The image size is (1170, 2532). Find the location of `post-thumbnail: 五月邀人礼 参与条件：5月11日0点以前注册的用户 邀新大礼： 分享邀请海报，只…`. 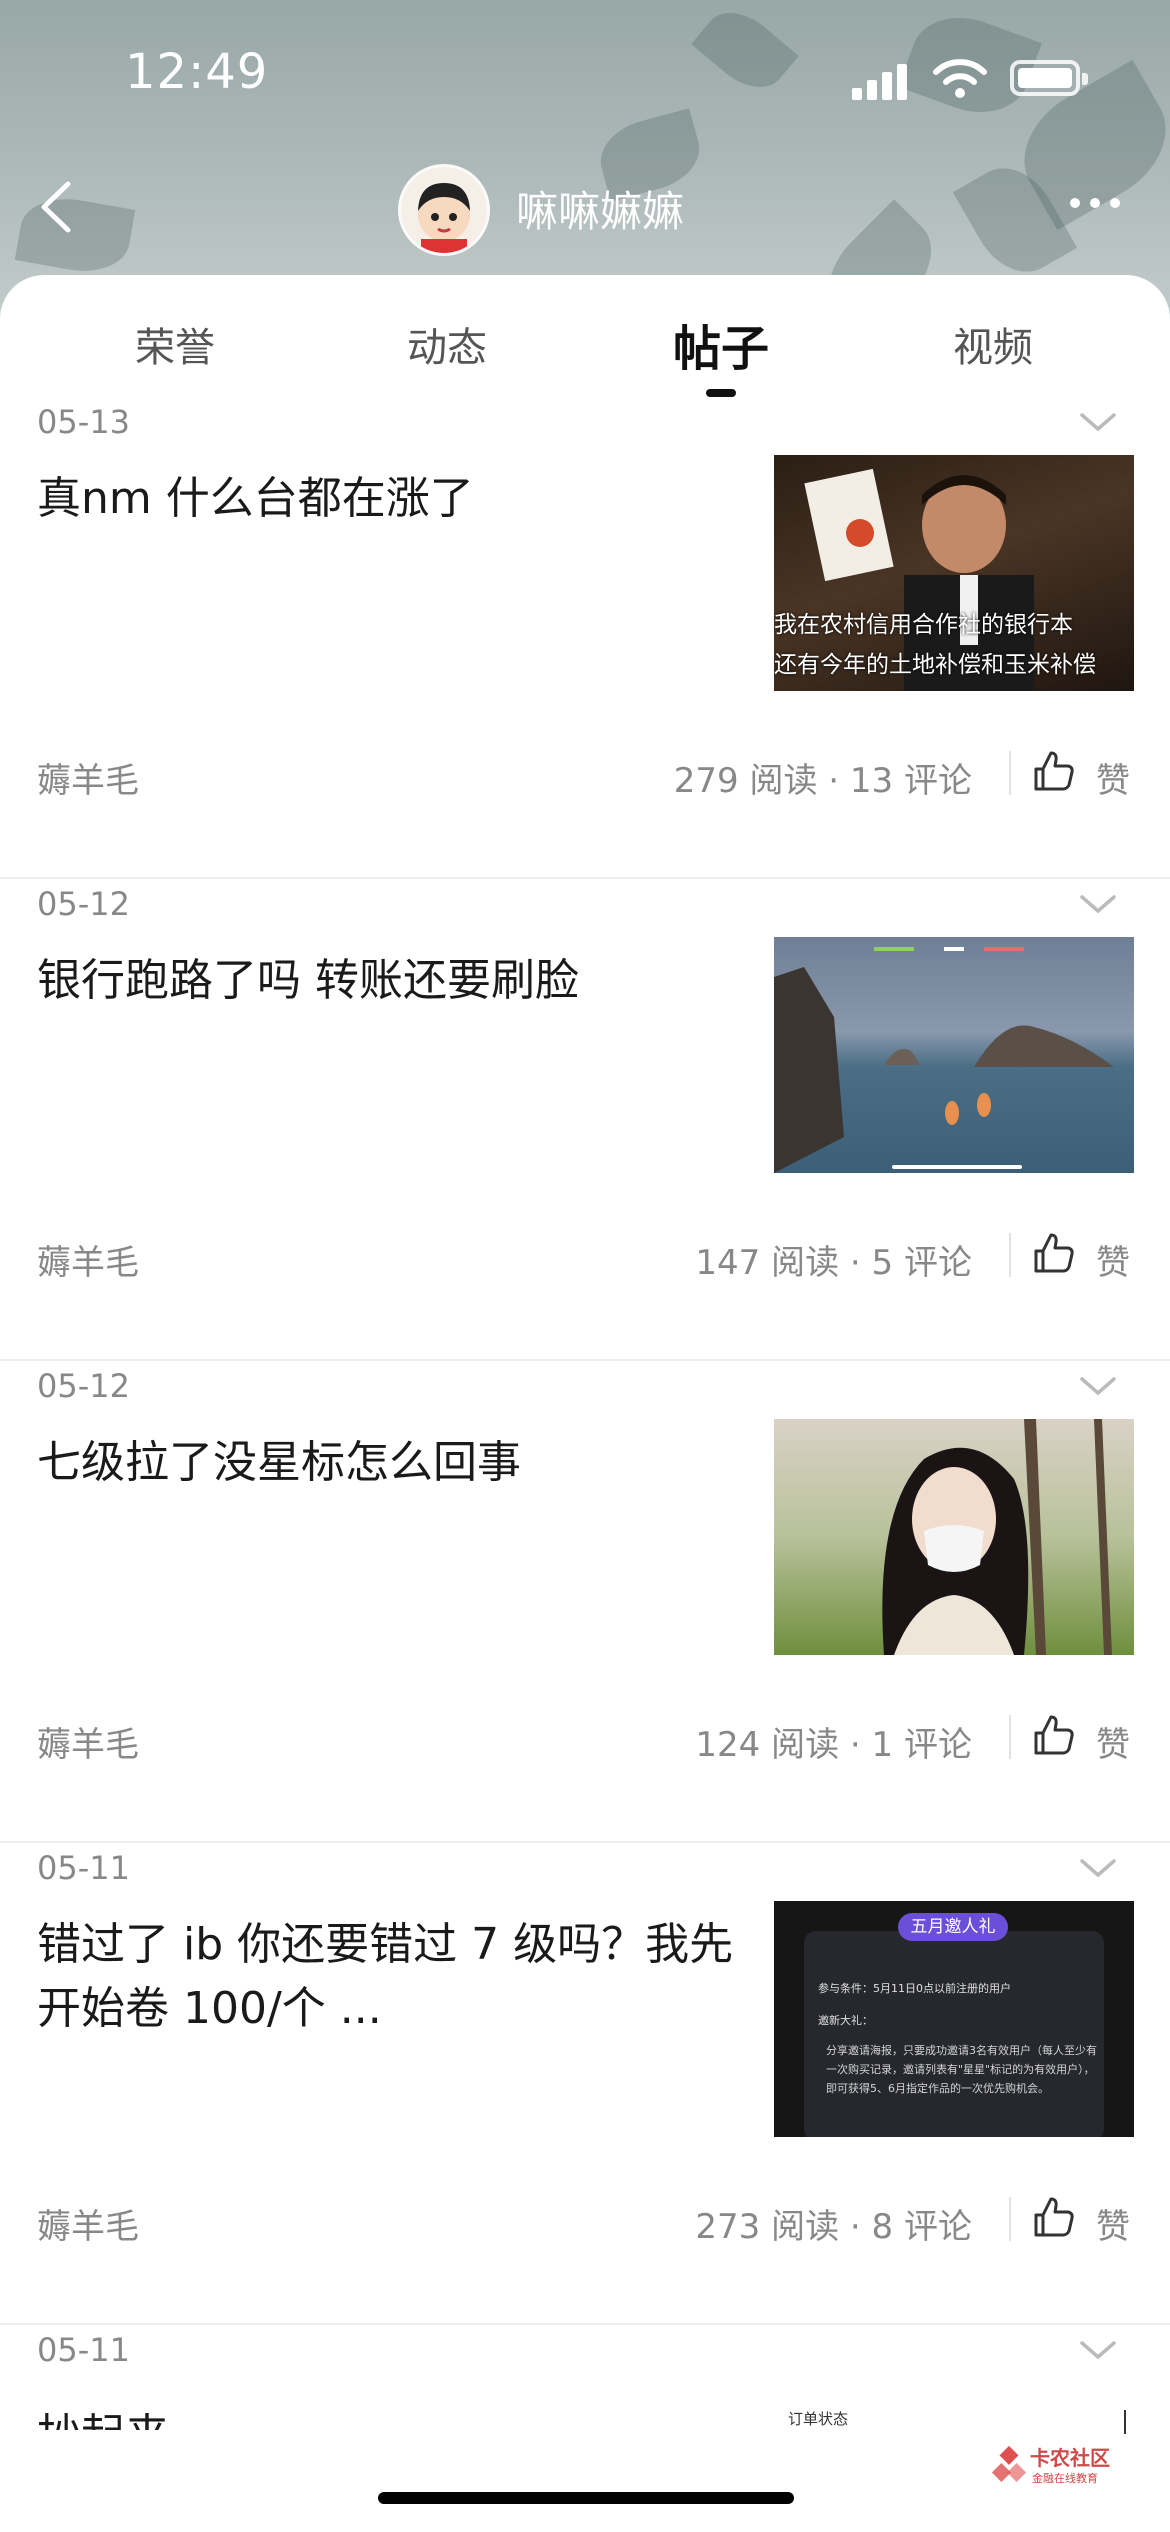

post-thumbnail: 五月邀人礼 参与条件：5月11日0点以前注册的用户 邀新大礼： 分享邀请海报，只… is located at coordinates (954, 2019).